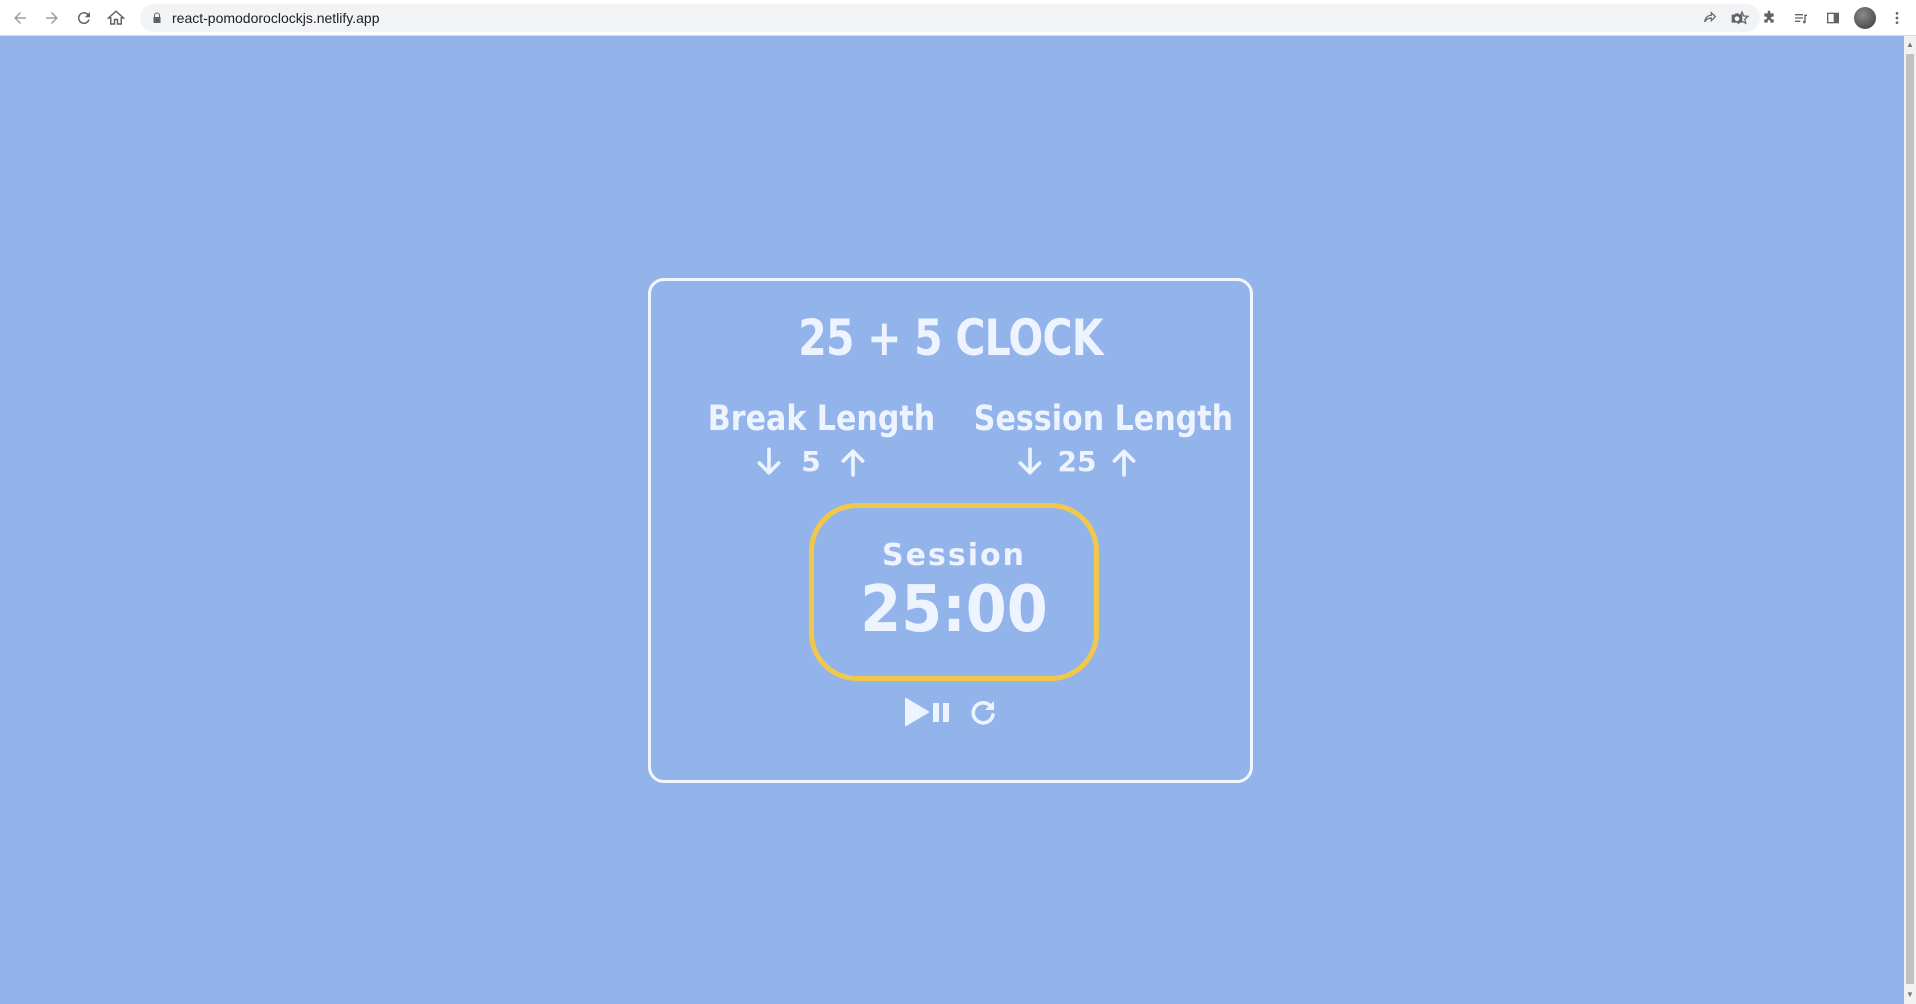 This screenshot has height=1004, width=1916. What do you see at coordinates (1769, 18) in the screenshot?
I see `extensions-puzzle-icon` at bounding box center [1769, 18].